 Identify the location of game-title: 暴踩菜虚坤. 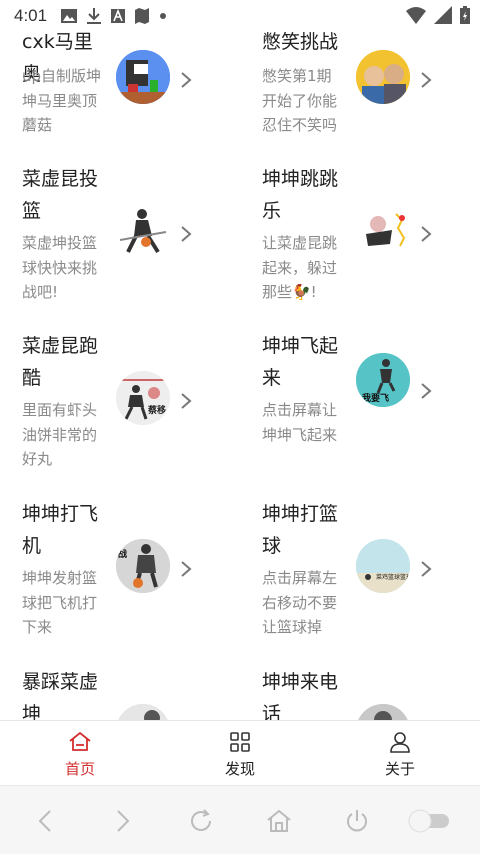
(60, 695).